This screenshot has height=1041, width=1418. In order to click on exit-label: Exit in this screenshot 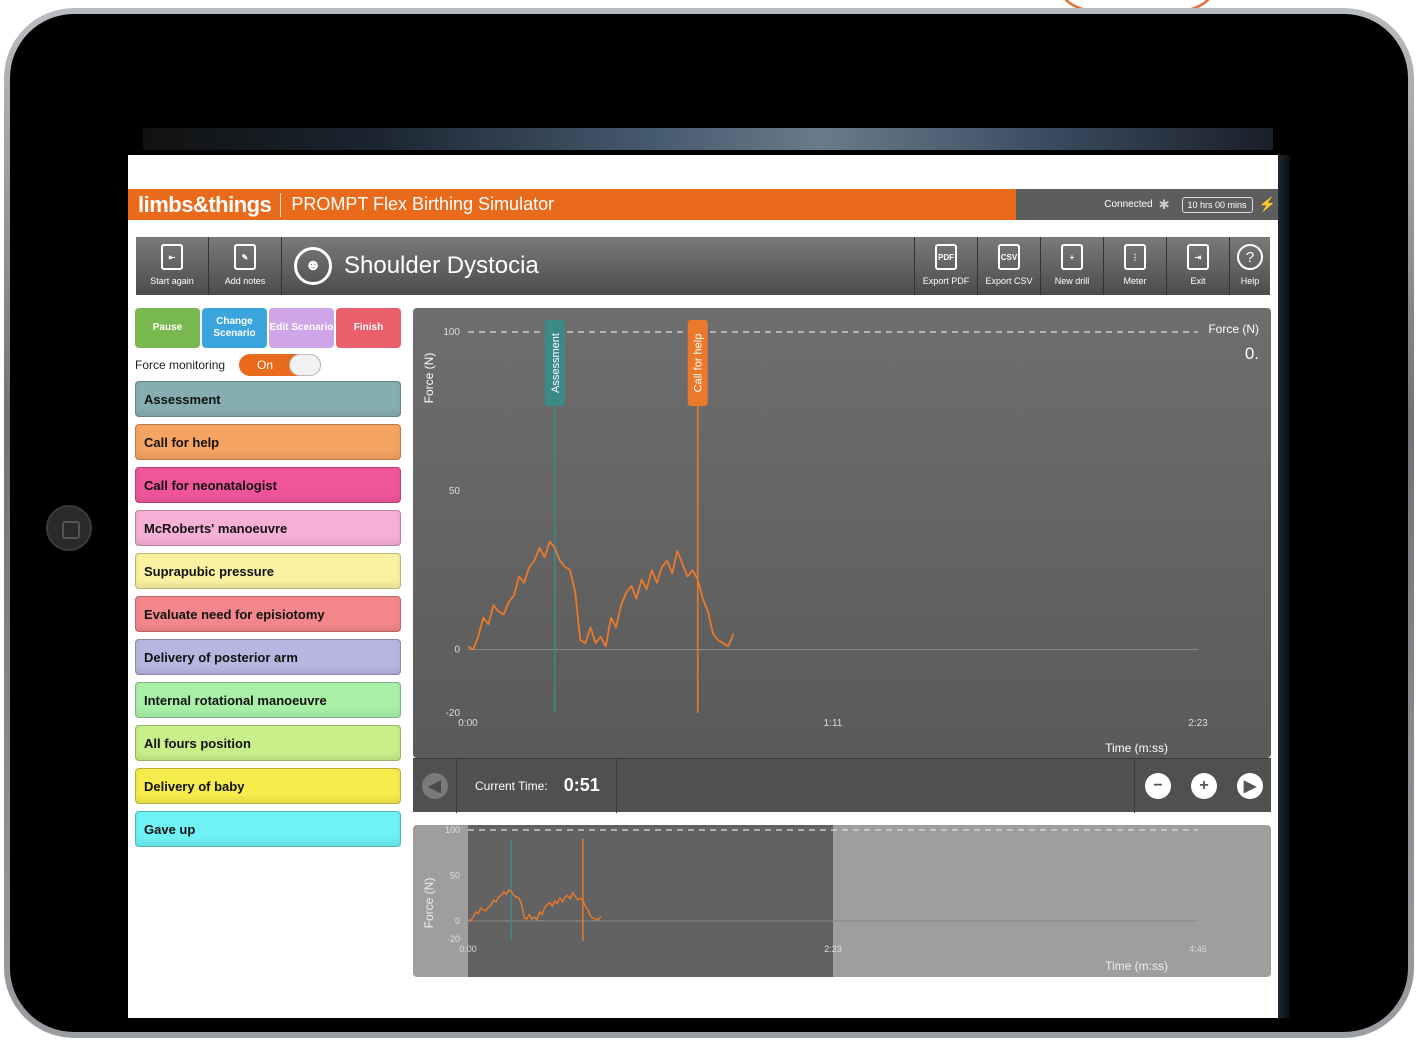, I will do `click(1198, 281)`.